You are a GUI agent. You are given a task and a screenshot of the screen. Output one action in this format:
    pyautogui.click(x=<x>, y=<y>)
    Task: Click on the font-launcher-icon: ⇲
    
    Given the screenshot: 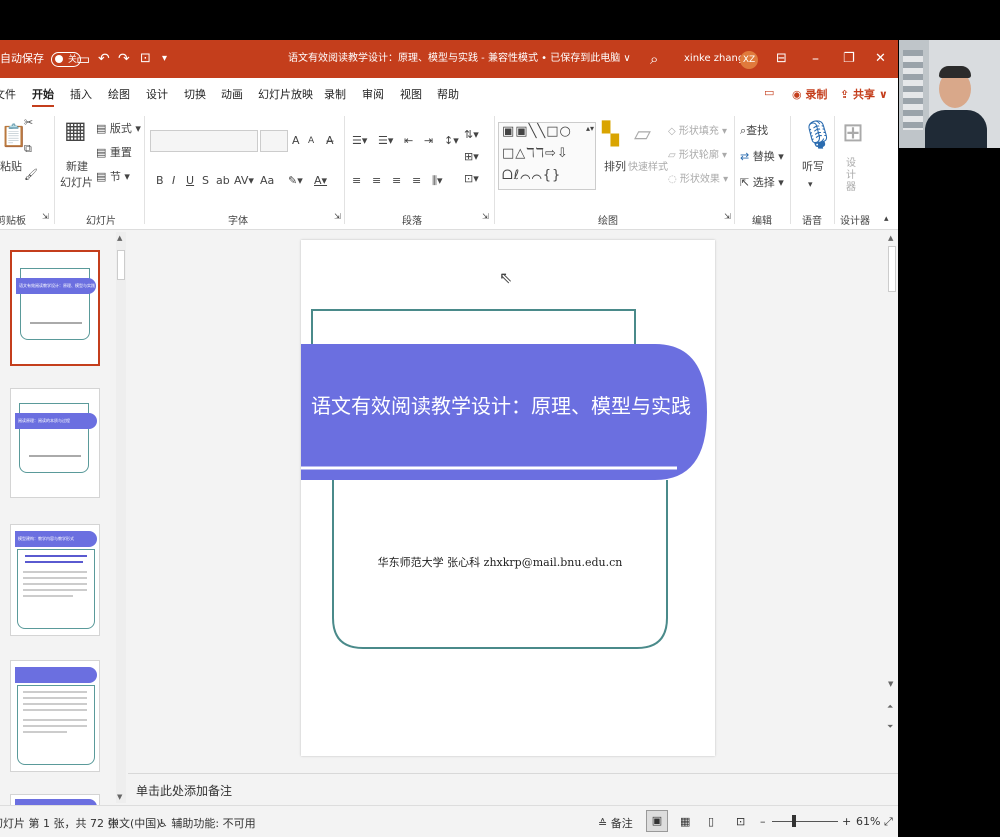 What is the action you would take?
    pyautogui.click(x=337, y=216)
    